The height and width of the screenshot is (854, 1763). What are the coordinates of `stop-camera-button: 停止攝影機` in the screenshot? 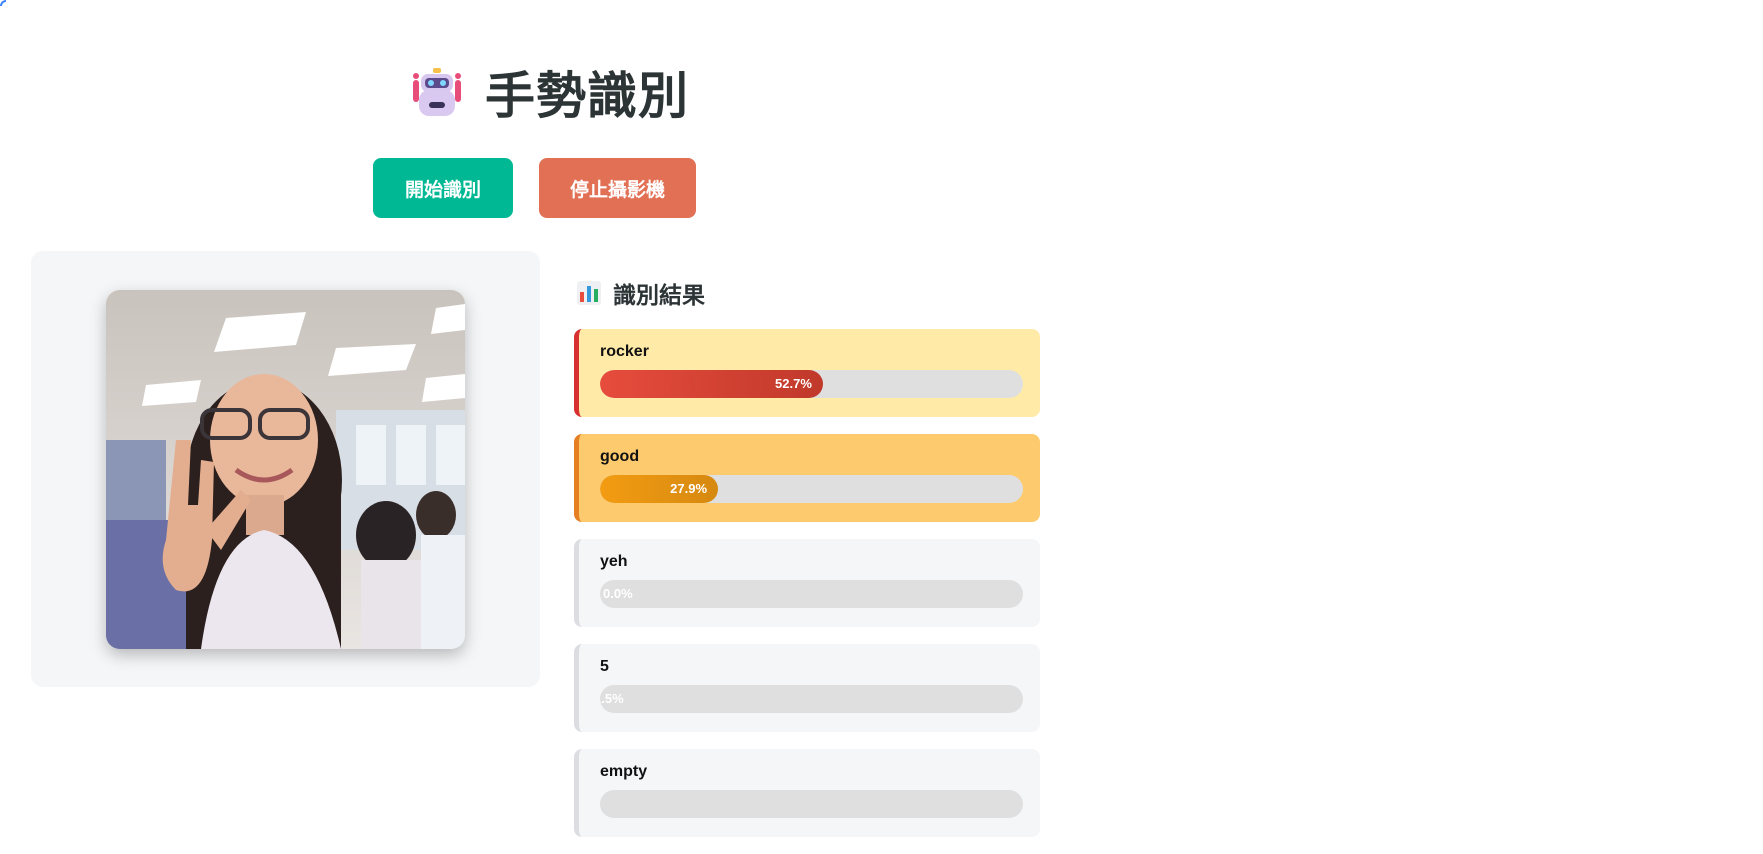 It's located at (617, 188).